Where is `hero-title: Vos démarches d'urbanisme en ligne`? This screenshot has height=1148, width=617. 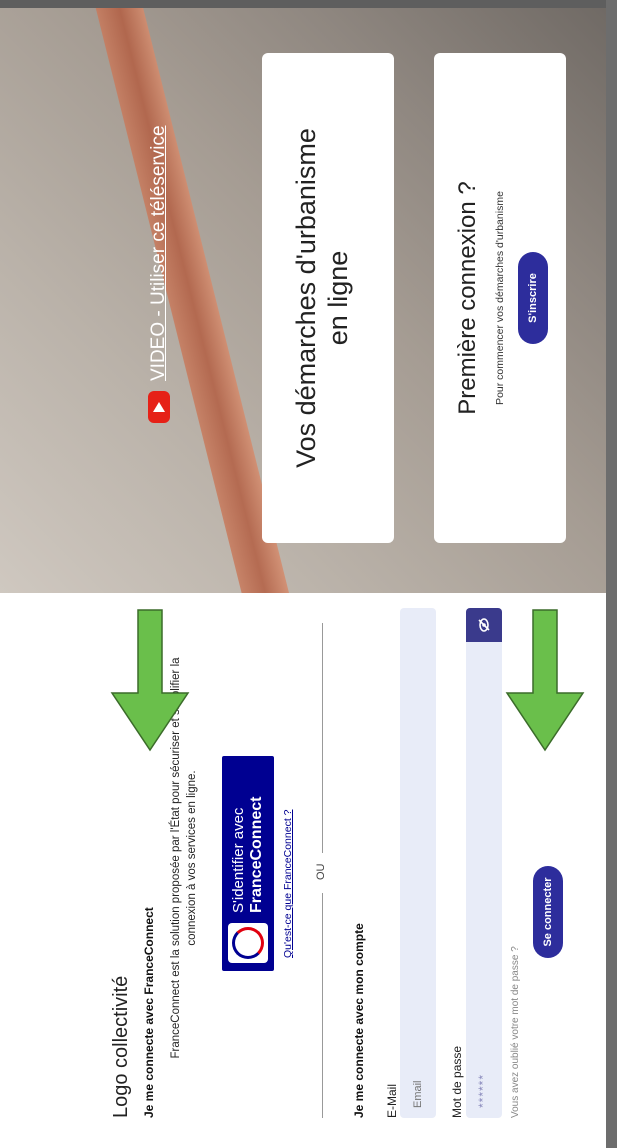
hero-title: Vos démarches d'urbanisme en ligne is located at coordinates (322, 298).